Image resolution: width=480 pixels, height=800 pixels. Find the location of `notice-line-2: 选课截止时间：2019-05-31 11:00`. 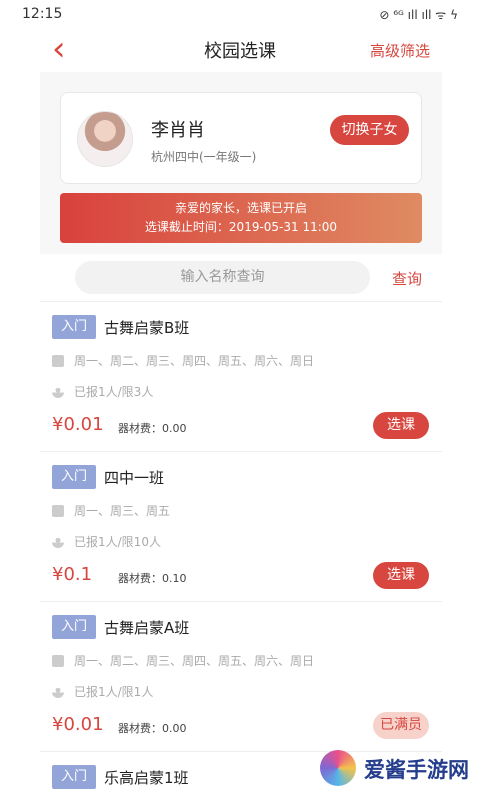

notice-line-2: 选课截止时间：2019-05-31 11:00 is located at coordinates (241, 227).